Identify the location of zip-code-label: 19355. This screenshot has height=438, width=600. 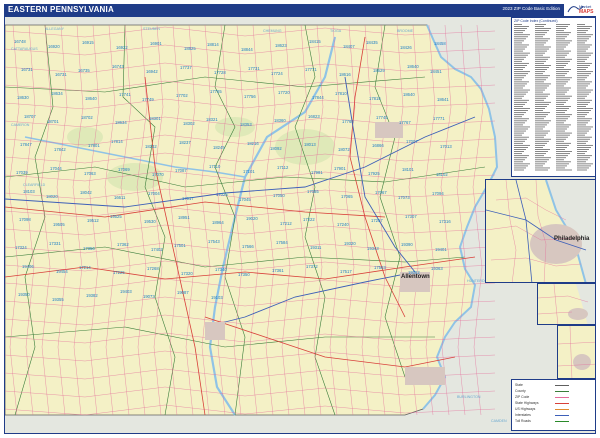
(58, 299).